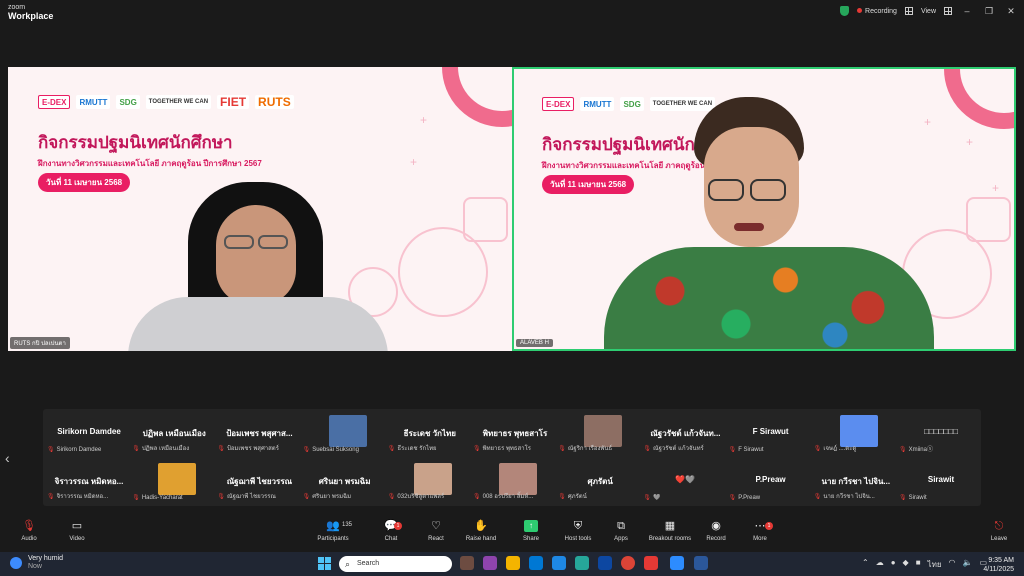 The height and width of the screenshot is (576, 1024). I want to click on recording-label: Recording, so click(881, 11).